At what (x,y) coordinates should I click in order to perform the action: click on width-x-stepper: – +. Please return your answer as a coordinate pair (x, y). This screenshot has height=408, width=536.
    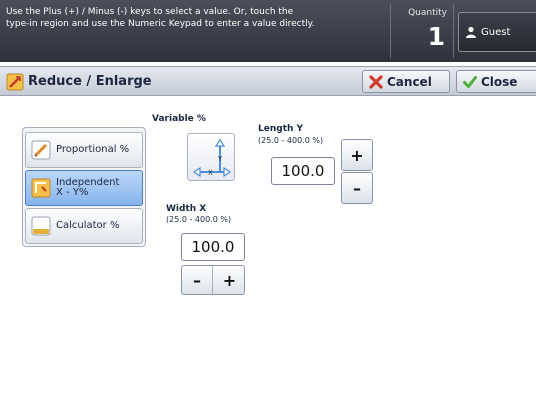
    Looking at the image, I should click on (213, 280).